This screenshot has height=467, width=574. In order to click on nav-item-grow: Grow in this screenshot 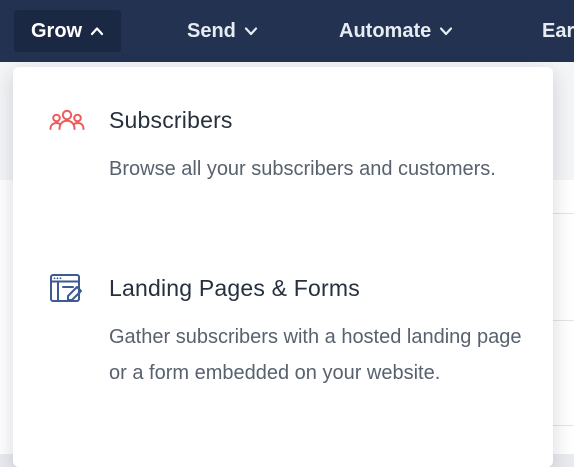, I will do `click(68, 31)`.